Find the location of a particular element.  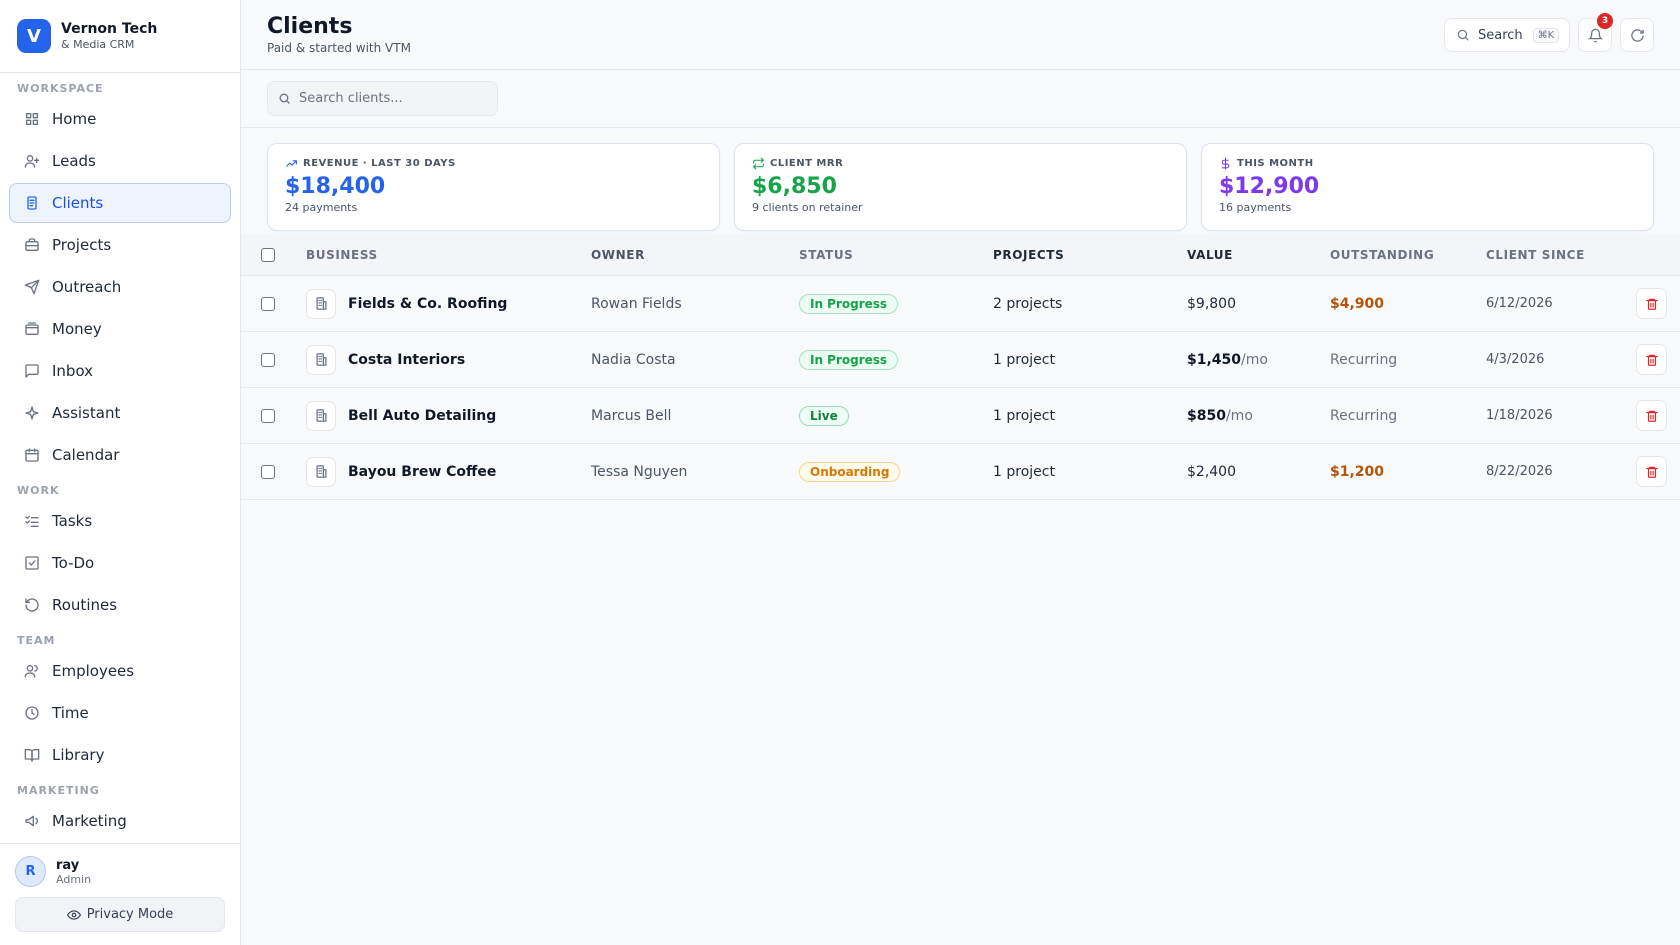

column-header-value: VALUE is located at coordinates (1258, 255).